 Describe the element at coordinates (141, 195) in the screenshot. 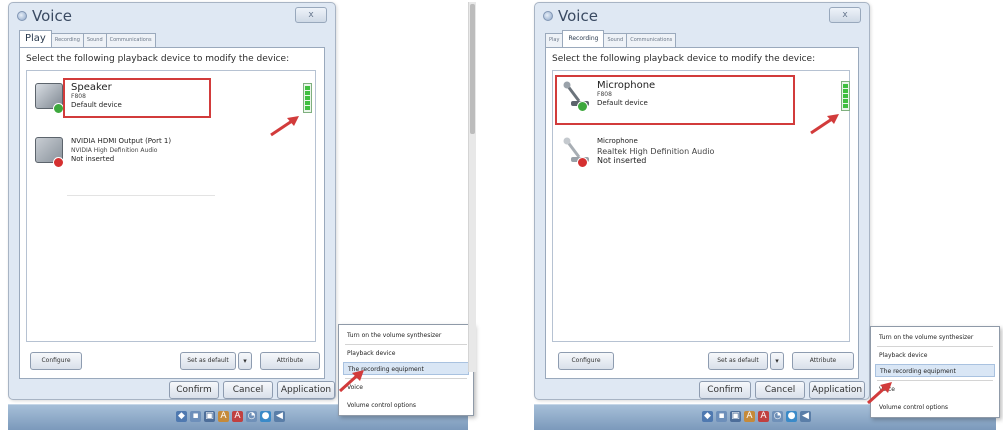

I see `divider` at that location.